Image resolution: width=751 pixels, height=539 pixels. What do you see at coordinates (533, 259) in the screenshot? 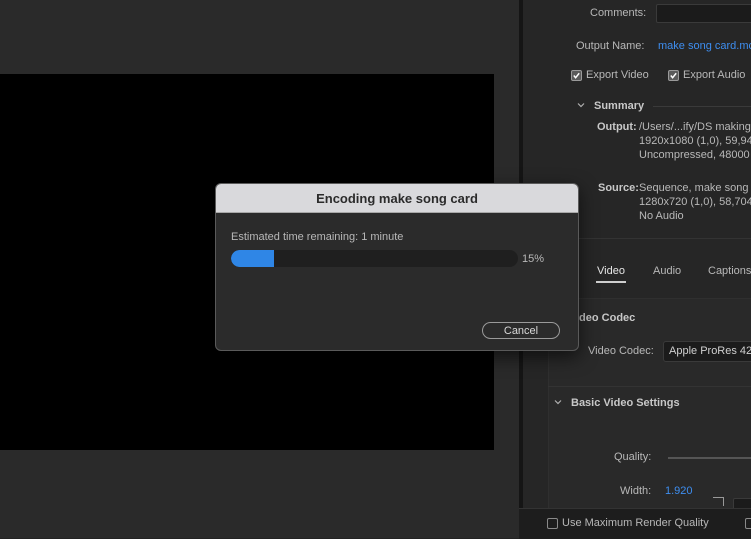
I see `progress-percent: 15%` at bounding box center [533, 259].